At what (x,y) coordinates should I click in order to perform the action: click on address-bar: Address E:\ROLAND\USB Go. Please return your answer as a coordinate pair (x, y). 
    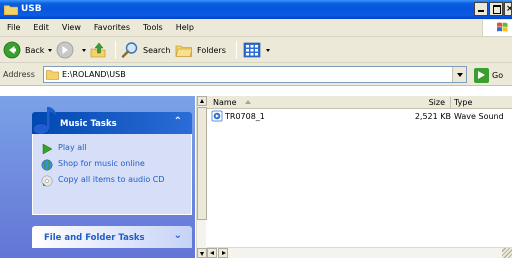
    Looking at the image, I should click on (256, 74).